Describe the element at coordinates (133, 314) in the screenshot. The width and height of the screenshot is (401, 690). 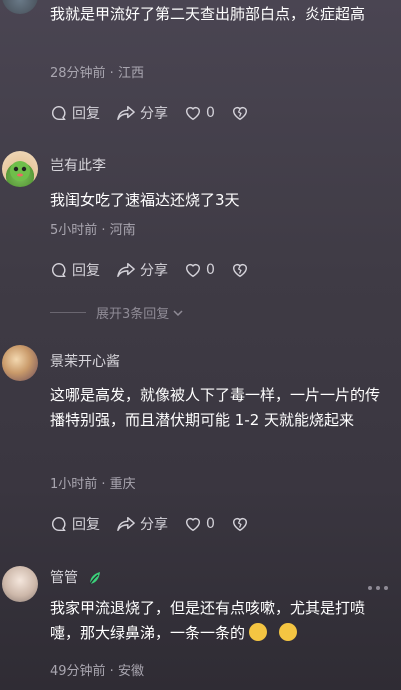
I see `expand-replies-label: 展开3条回复` at that location.